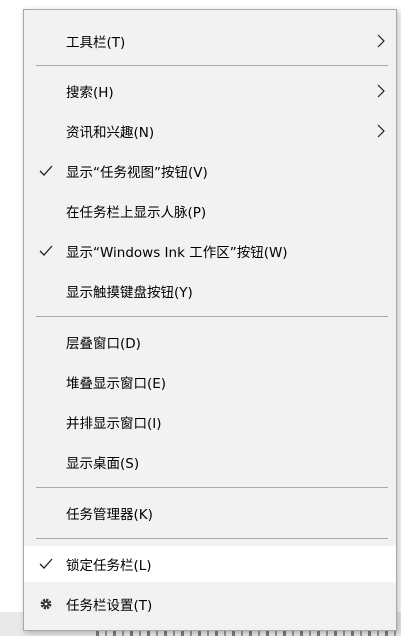  What do you see at coordinates (109, 606) in the screenshot?
I see `menu-item-label: 任务栏设置(T)` at bounding box center [109, 606].